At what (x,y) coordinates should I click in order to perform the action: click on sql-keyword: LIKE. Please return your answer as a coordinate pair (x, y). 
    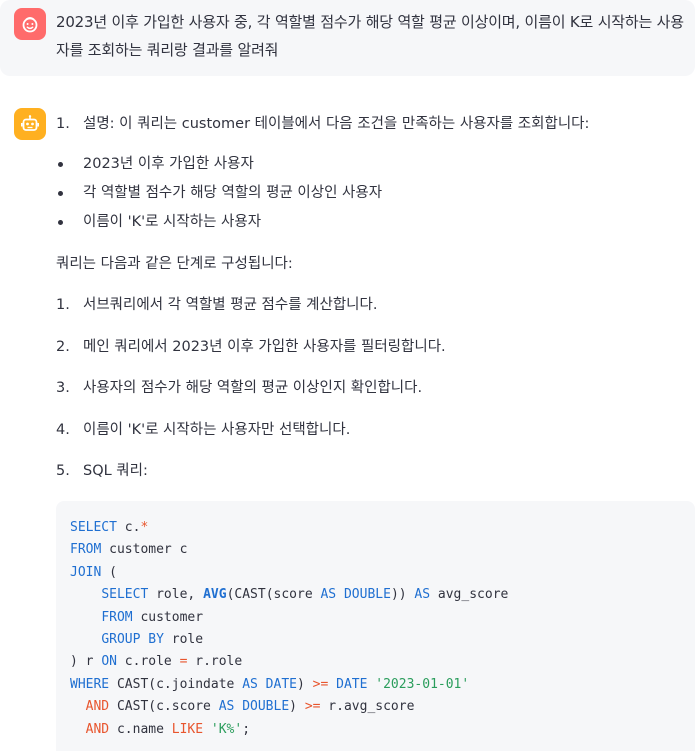
    Looking at the image, I should click on (187, 729).